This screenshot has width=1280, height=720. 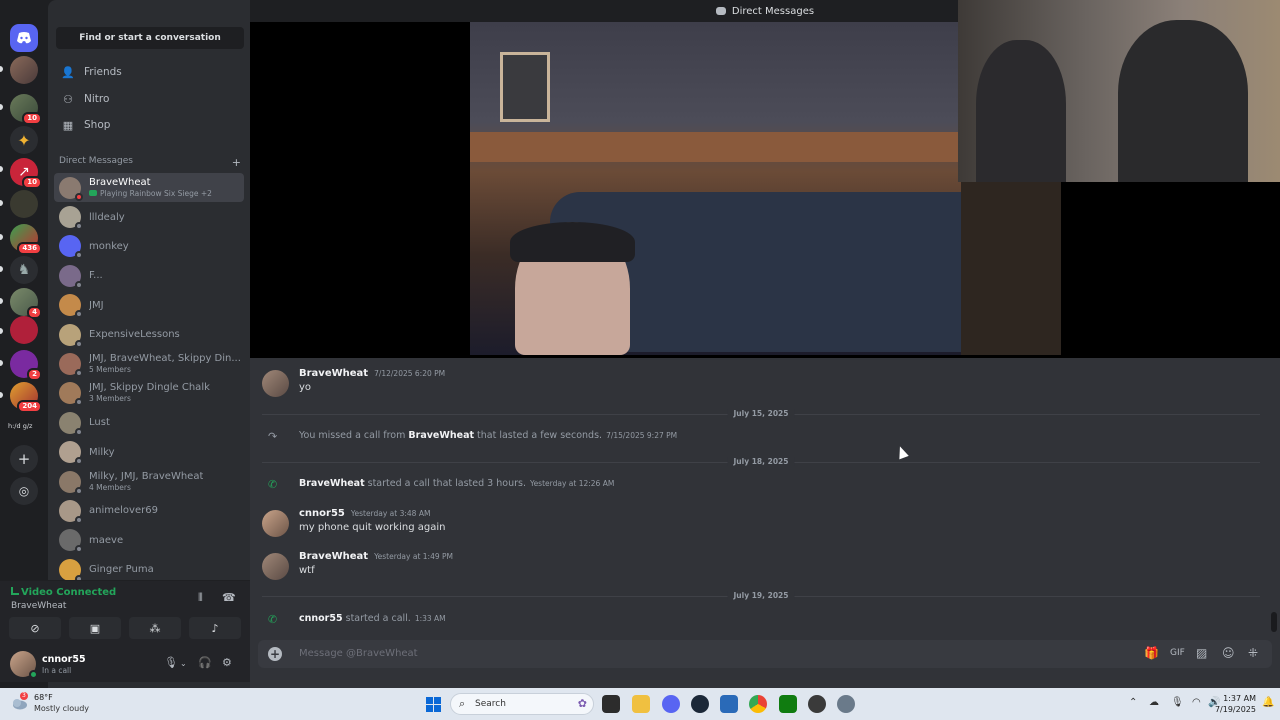 What do you see at coordinates (215, 628) in the screenshot?
I see `soundboard-button: ♪` at bounding box center [215, 628].